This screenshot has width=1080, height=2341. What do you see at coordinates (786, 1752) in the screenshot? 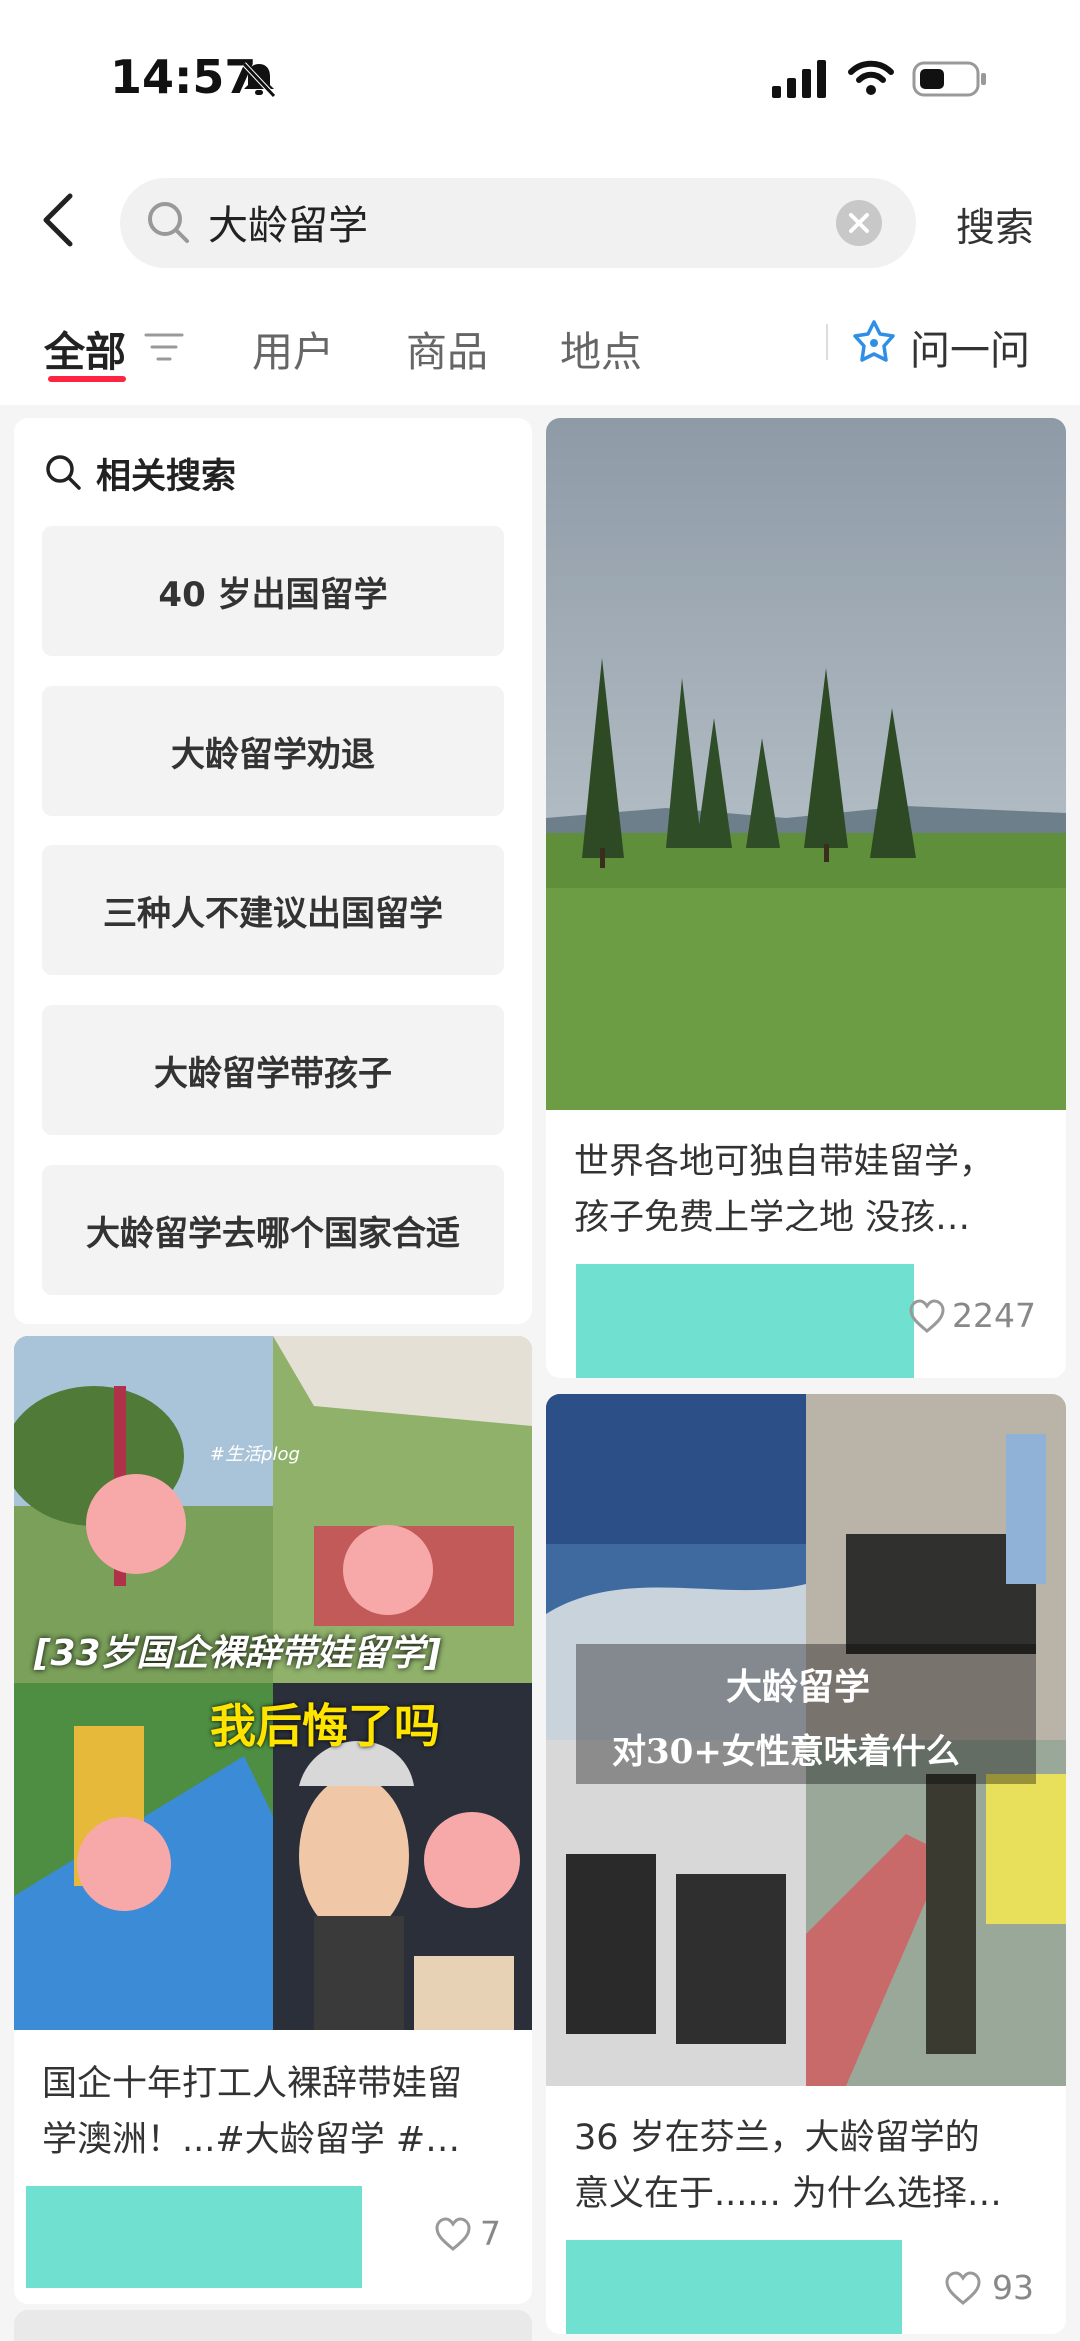
I see `image-caption-mid: 对30+女性意味着什么` at bounding box center [786, 1752].